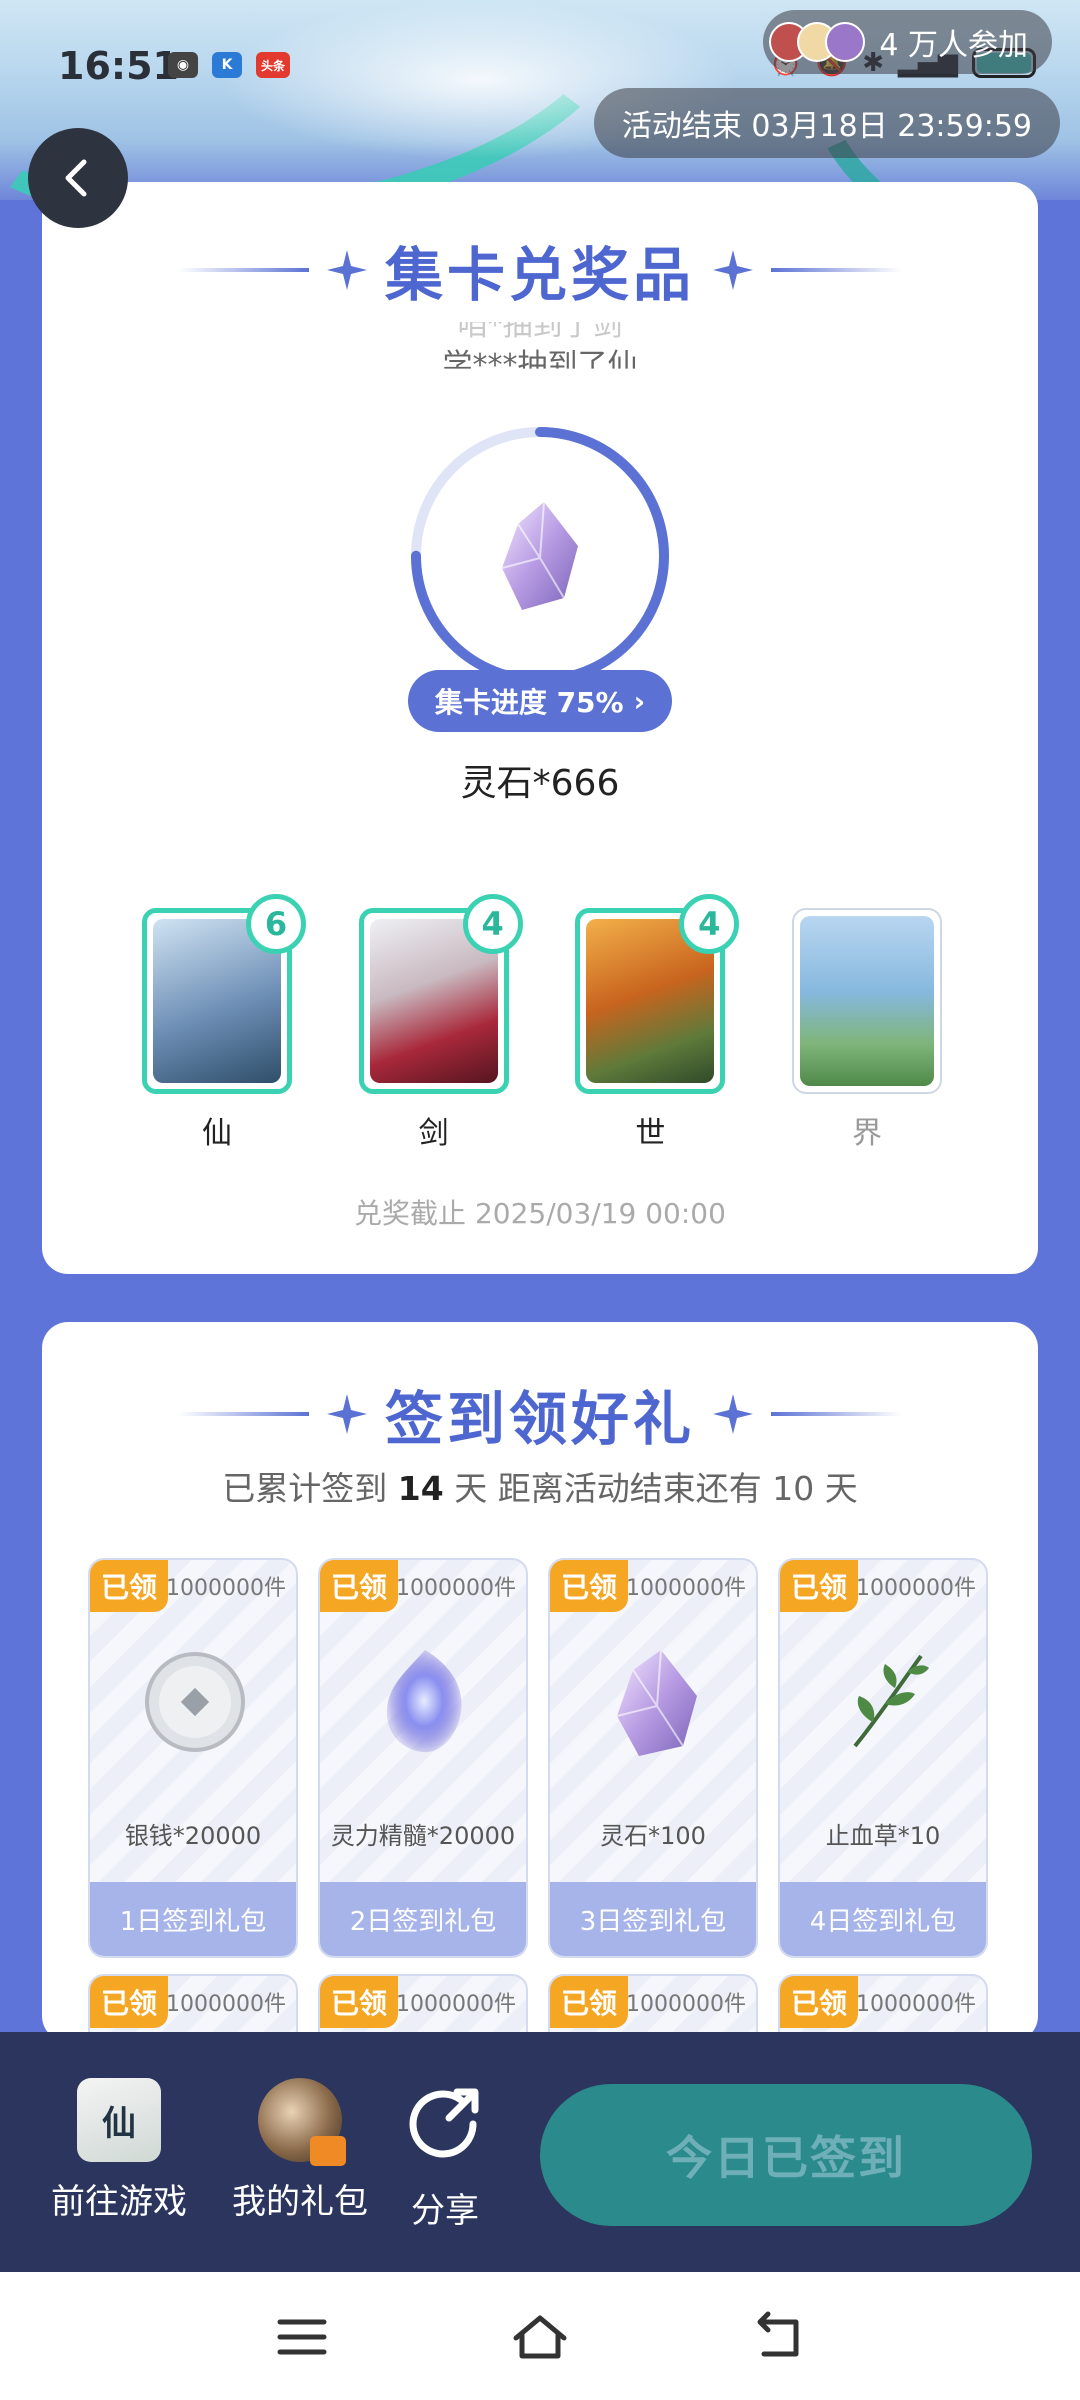 This screenshot has height=2400, width=1080. What do you see at coordinates (224, 1023) in the screenshot?
I see `card-item-xian: 6 仙` at bounding box center [224, 1023].